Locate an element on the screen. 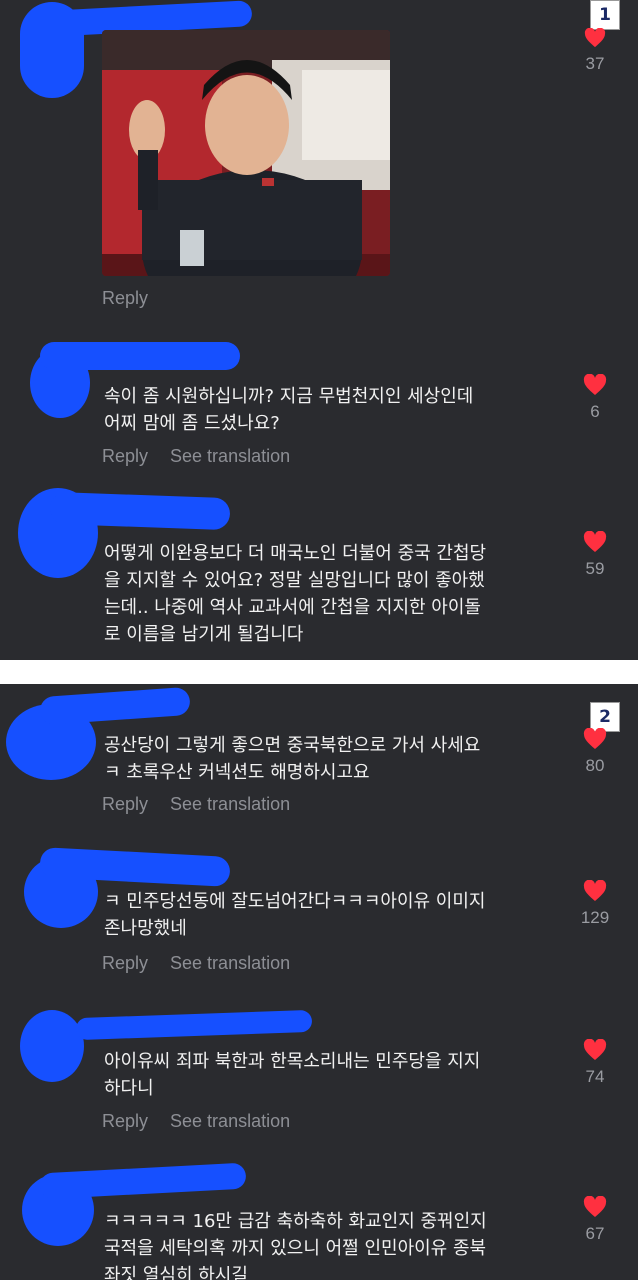  like-count: 80 is located at coordinates (595, 765).